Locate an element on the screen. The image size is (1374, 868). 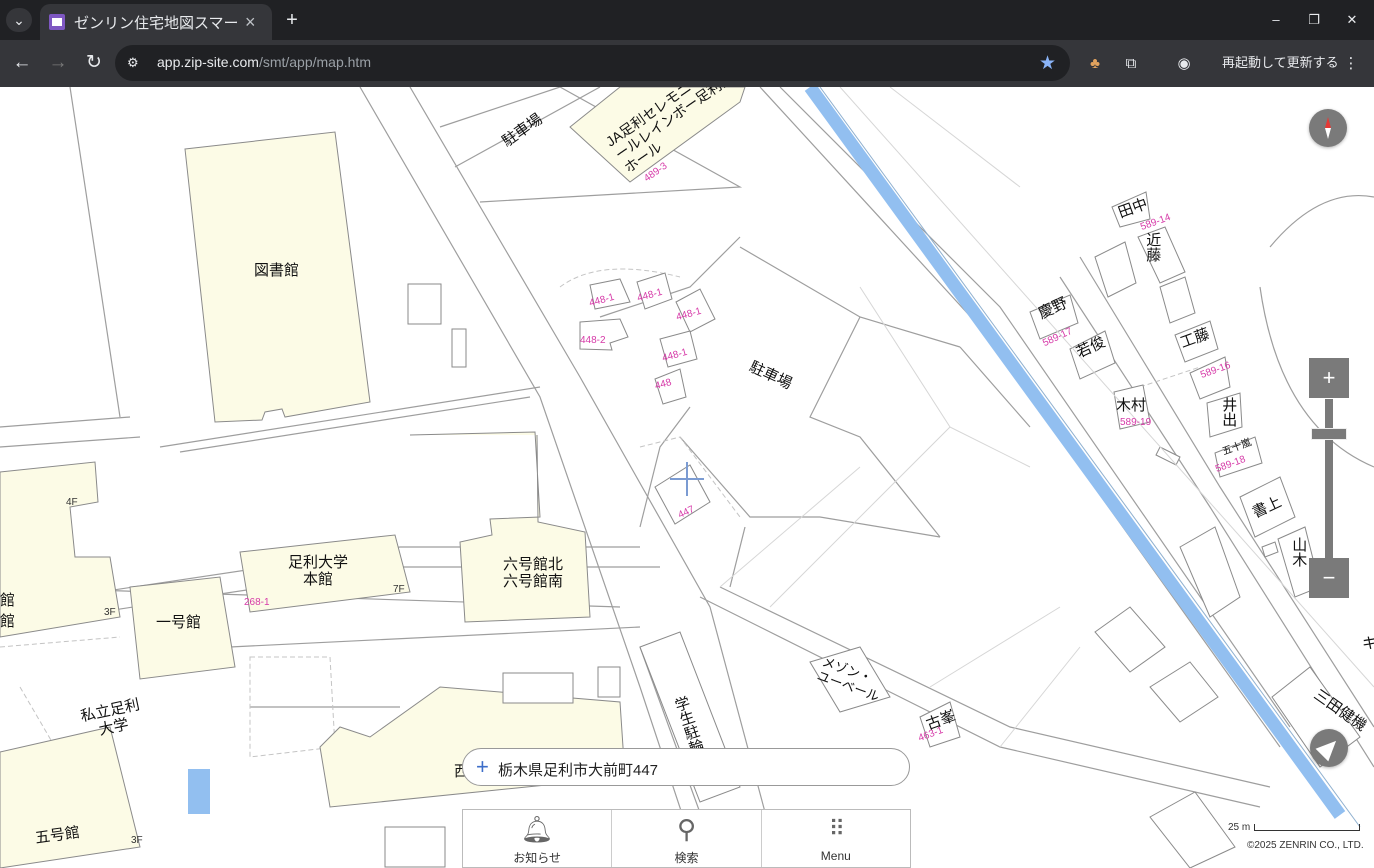
yama-label: 山木 is located at coordinates (1299, 552).